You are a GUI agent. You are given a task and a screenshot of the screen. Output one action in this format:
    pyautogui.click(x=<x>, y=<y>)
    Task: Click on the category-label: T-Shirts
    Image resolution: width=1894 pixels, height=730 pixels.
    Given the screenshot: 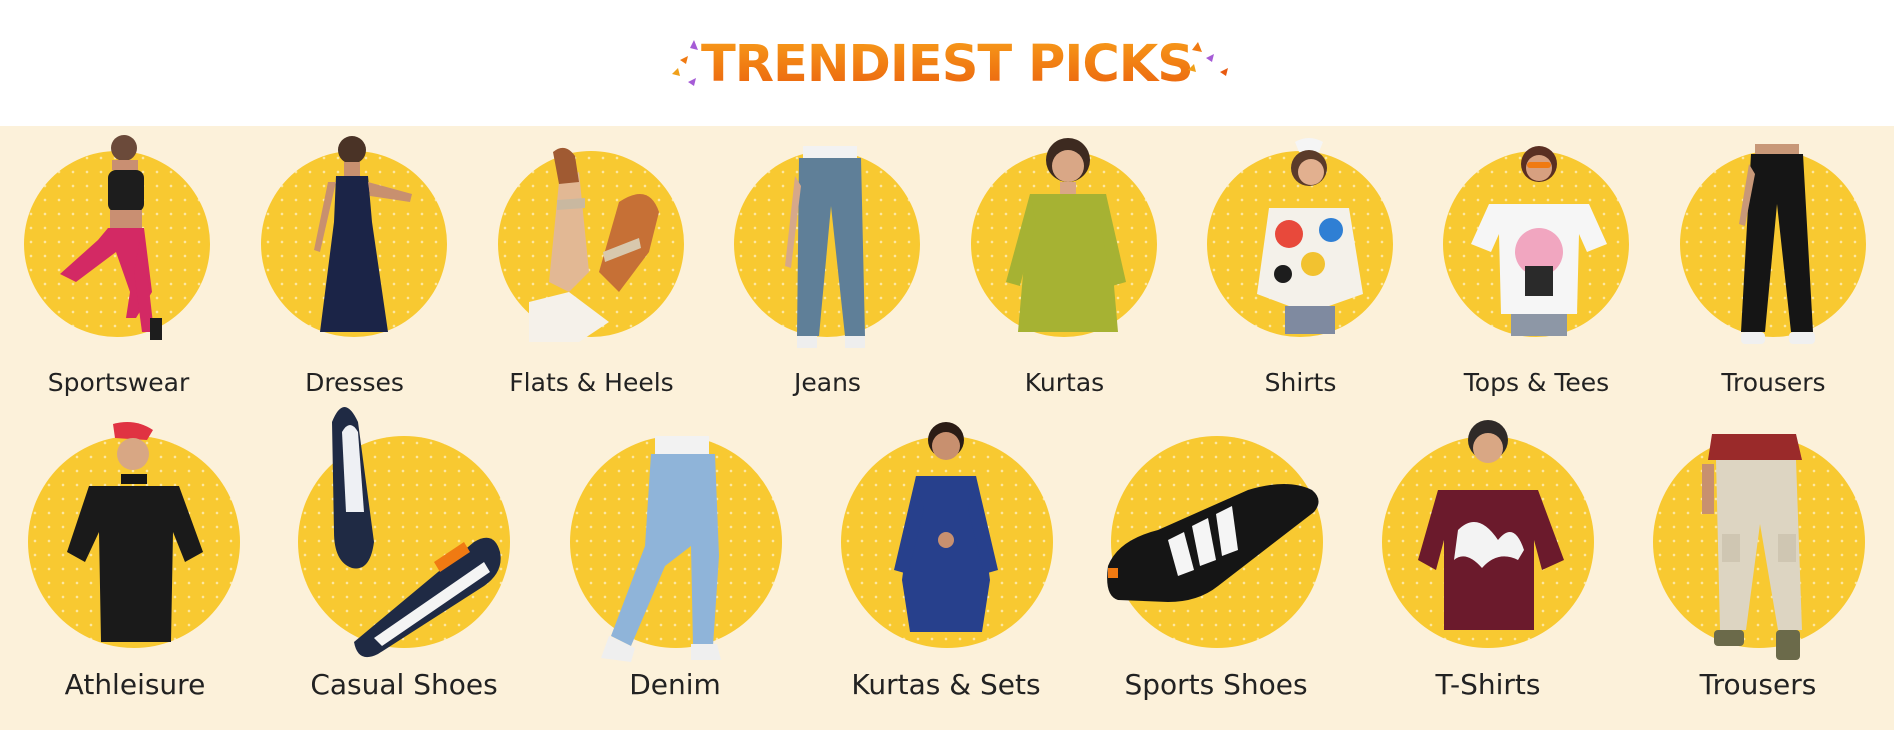 What is the action you would take?
    pyautogui.click(x=1488, y=684)
    